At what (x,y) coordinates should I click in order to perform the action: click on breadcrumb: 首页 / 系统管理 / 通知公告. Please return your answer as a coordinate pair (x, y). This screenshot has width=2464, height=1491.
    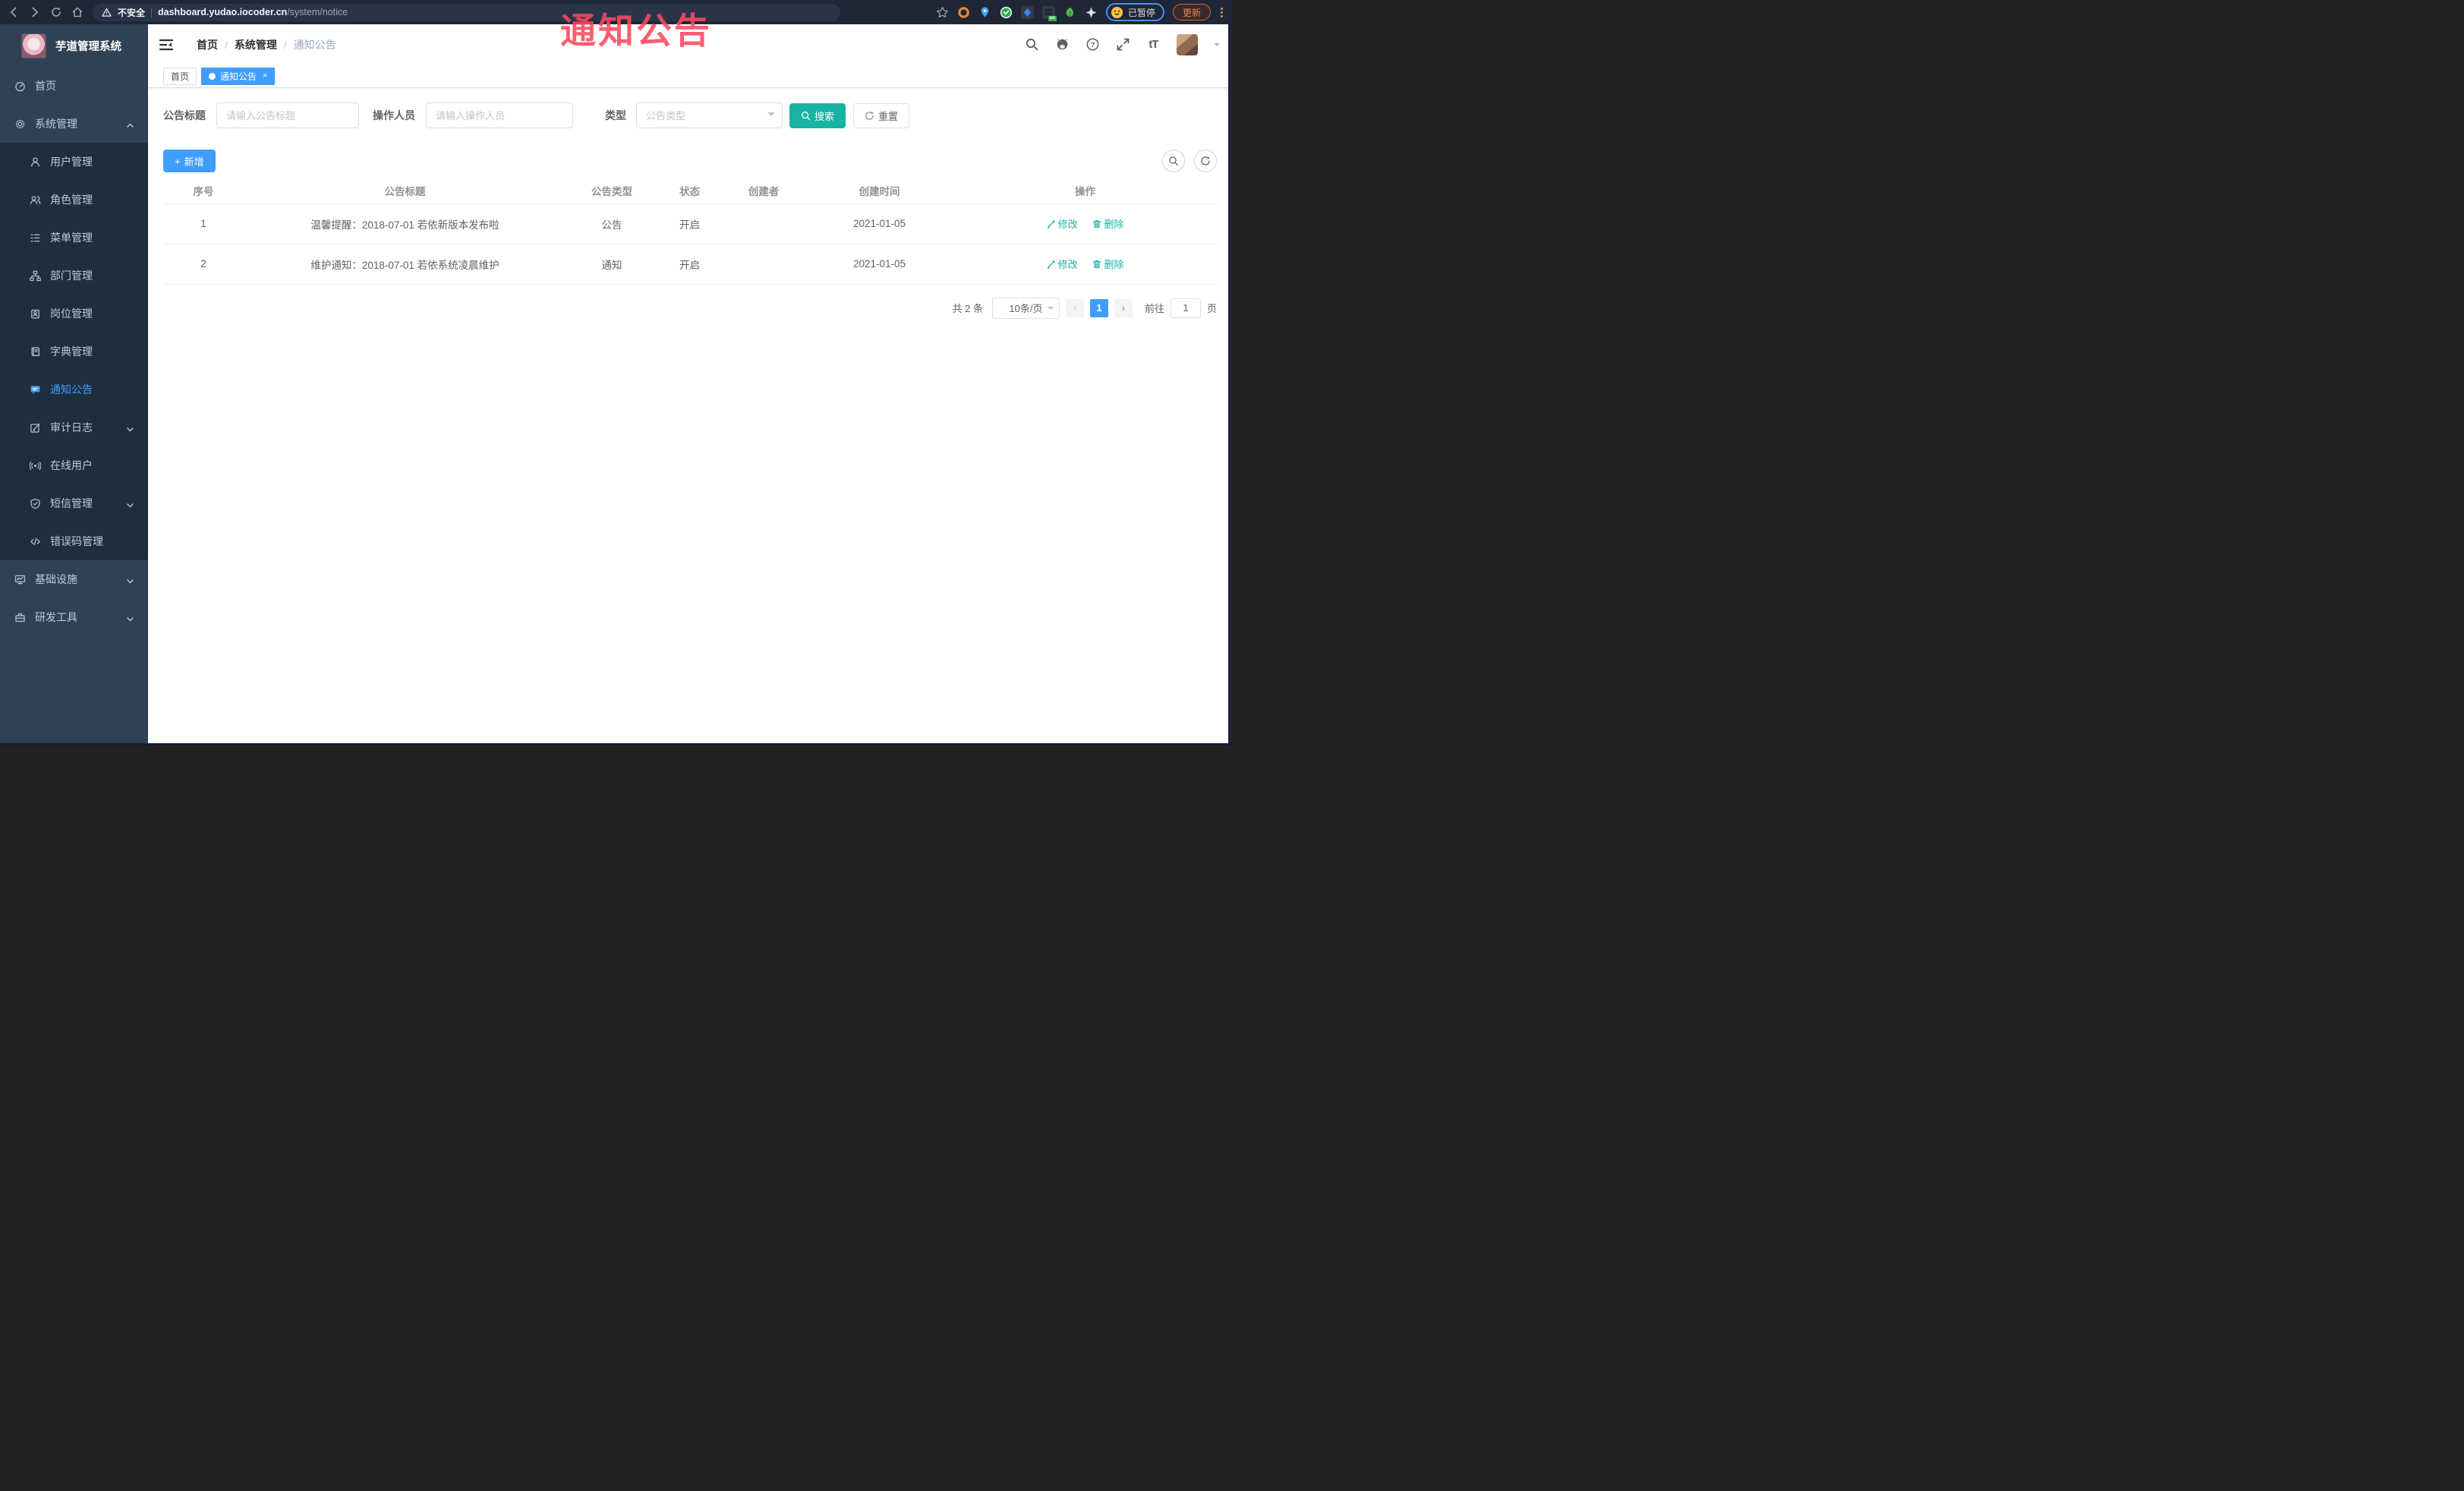
    Looking at the image, I should click on (266, 44).